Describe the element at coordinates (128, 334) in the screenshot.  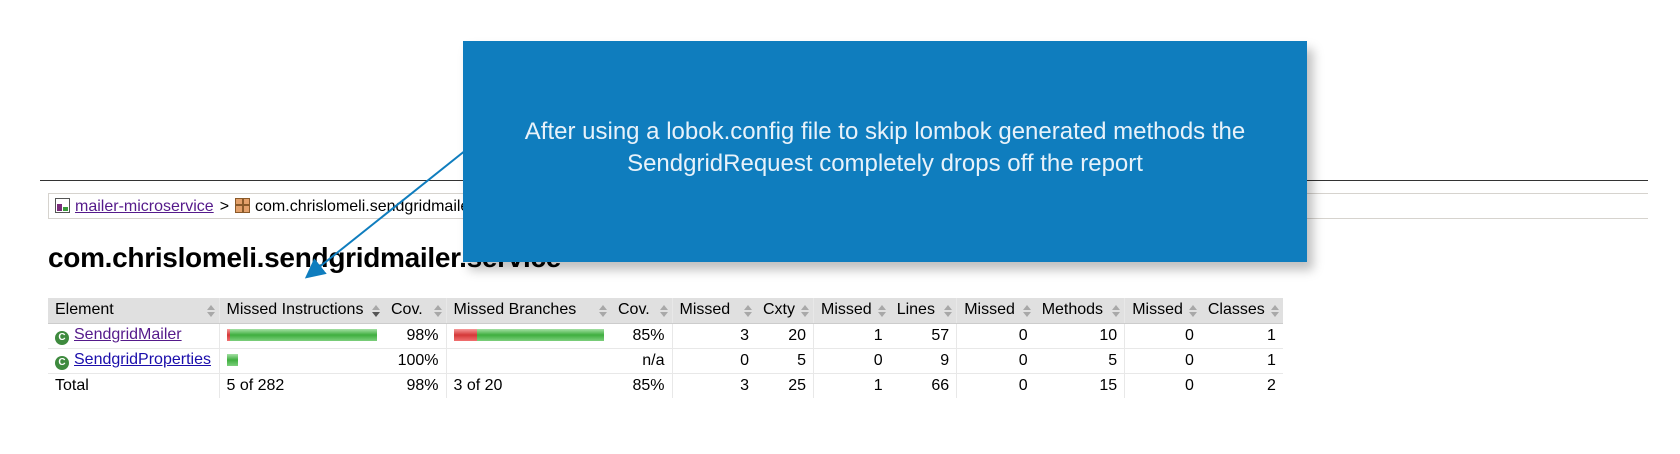
I see `element-link-sendgridmailer: SendgridMailer` at that location.